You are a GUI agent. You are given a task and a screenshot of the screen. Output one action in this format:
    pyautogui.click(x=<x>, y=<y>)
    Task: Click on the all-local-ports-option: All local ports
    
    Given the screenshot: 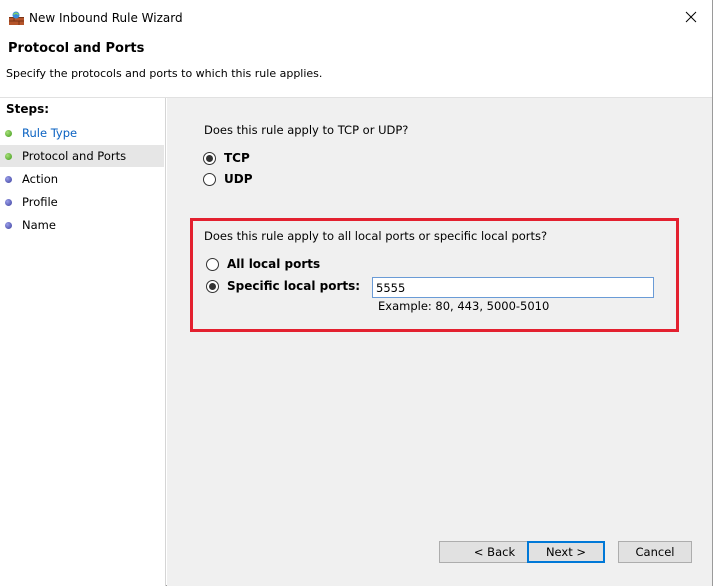 What is the action you would take?
    pyautogui.click(x=263, y=264)
    